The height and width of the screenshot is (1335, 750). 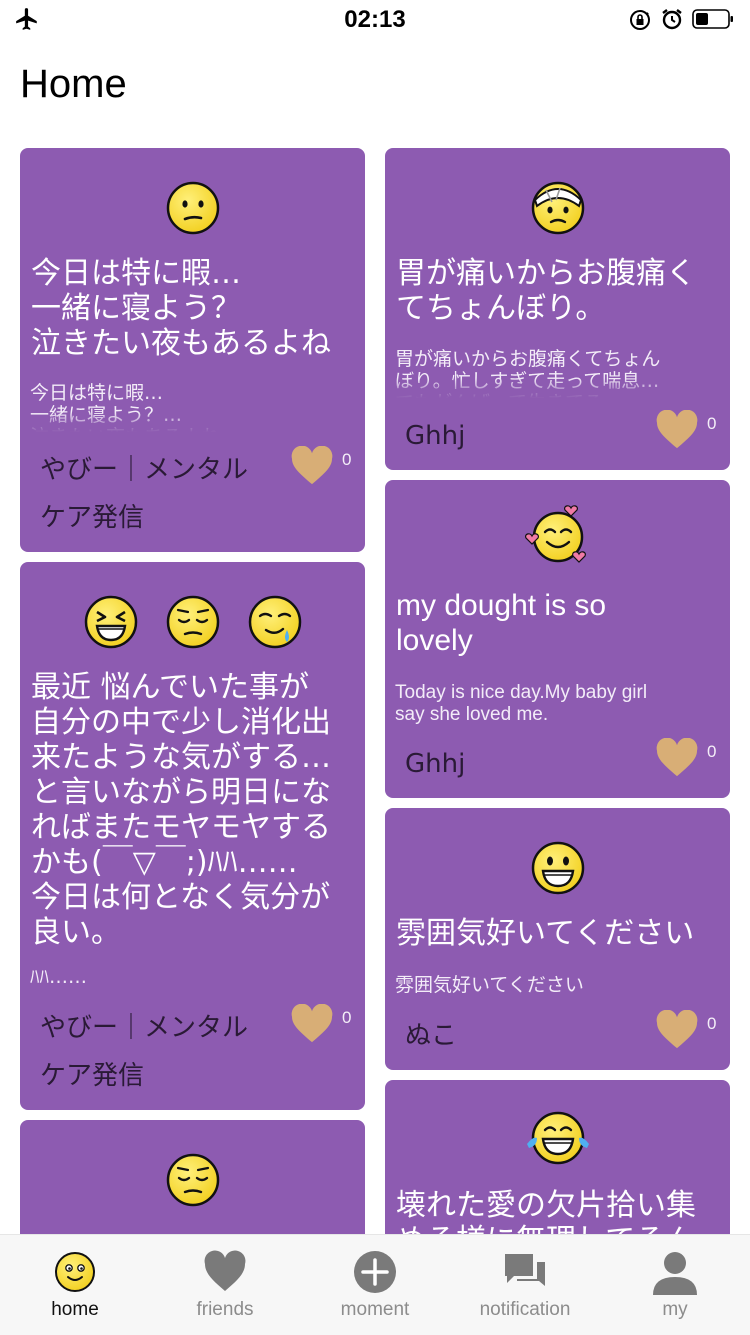 I want to click on post-title: 今日は特に暇… 一緒に寝よう？ 泣きたい夜もあるよね, so click(x=181, y=308).